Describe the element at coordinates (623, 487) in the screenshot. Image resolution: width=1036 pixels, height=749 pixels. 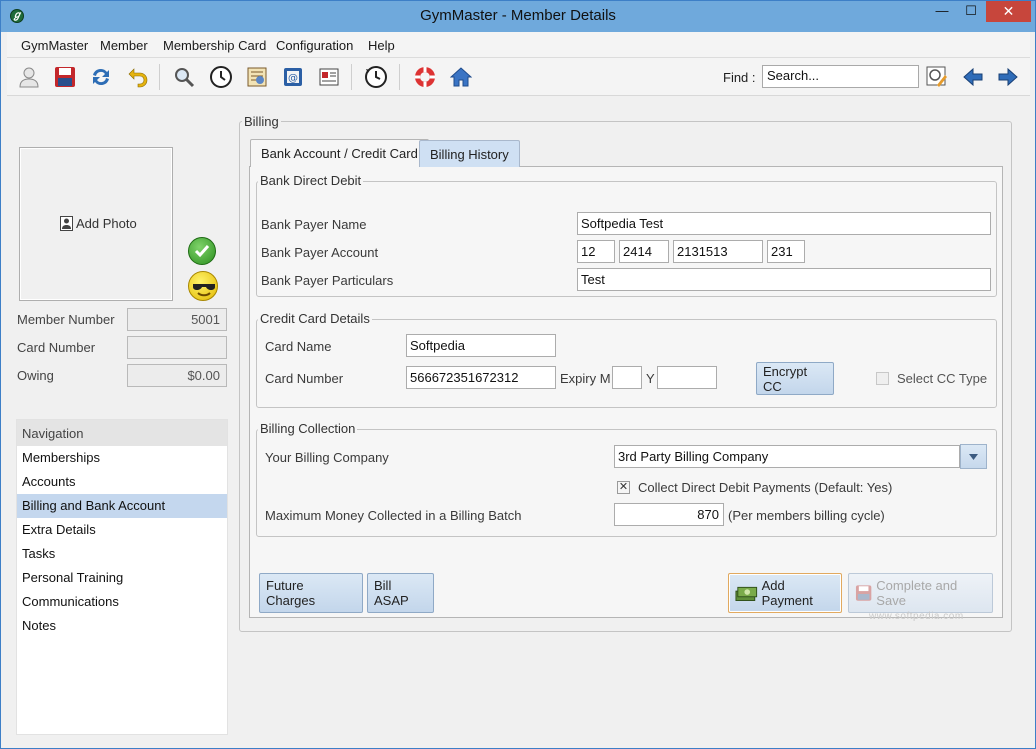
I see `collect-direct-debit-checkbox: ✕` at that location.